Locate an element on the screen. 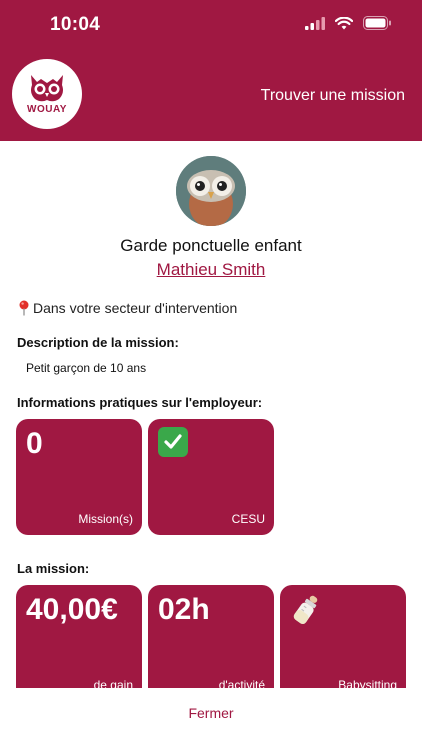 The image size is (422, 750). baby-bottle-icon is located at coordinates (305, 609).